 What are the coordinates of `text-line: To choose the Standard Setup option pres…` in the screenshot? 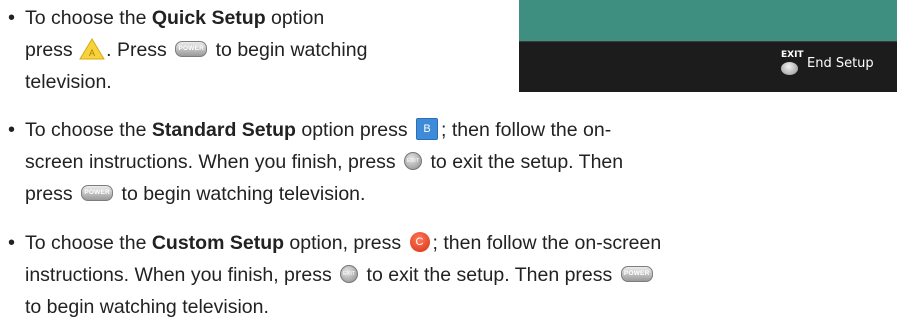 It's located at (318, 129).